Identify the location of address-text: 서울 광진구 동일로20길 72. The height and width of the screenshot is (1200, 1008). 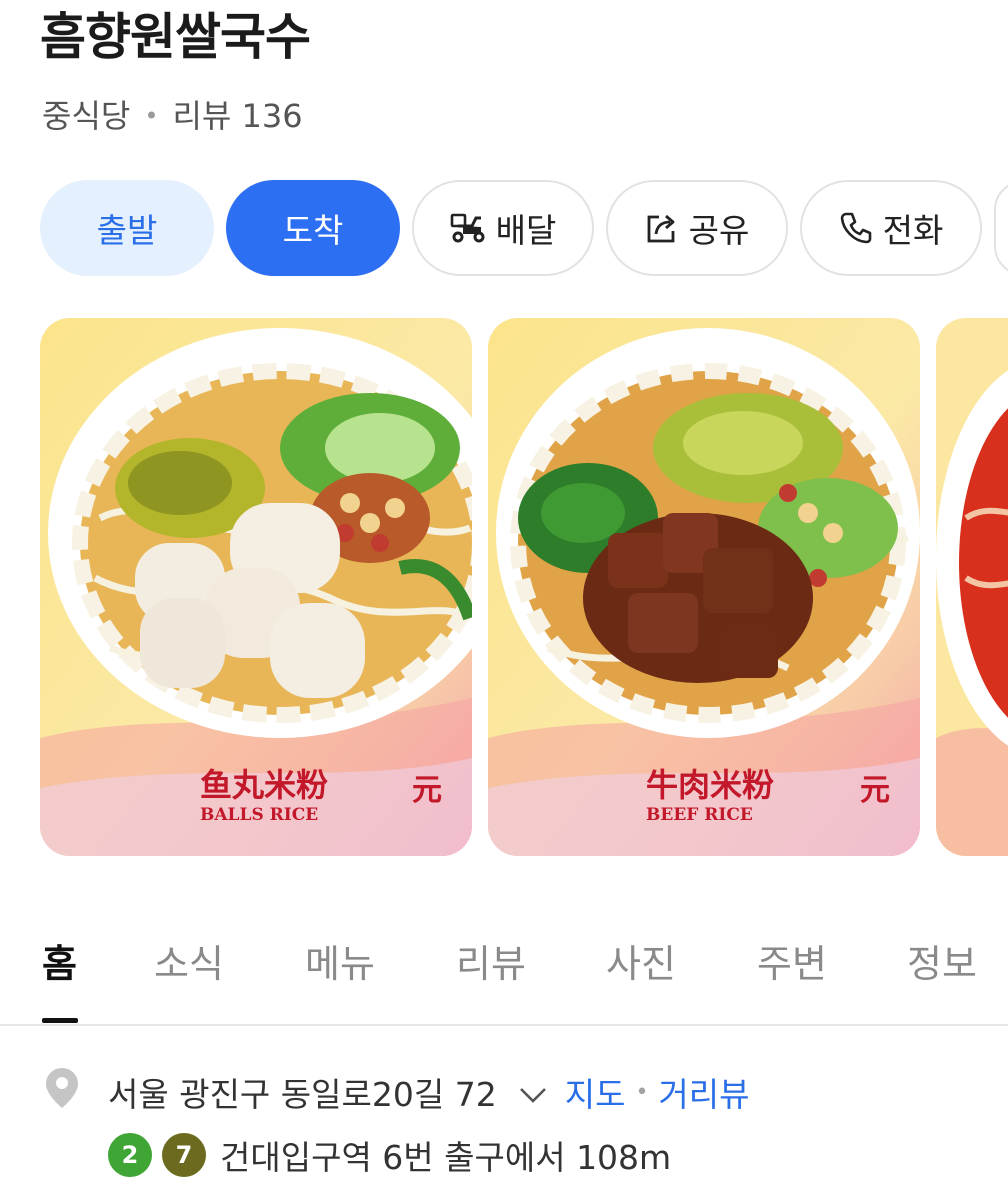
(302, 1094).